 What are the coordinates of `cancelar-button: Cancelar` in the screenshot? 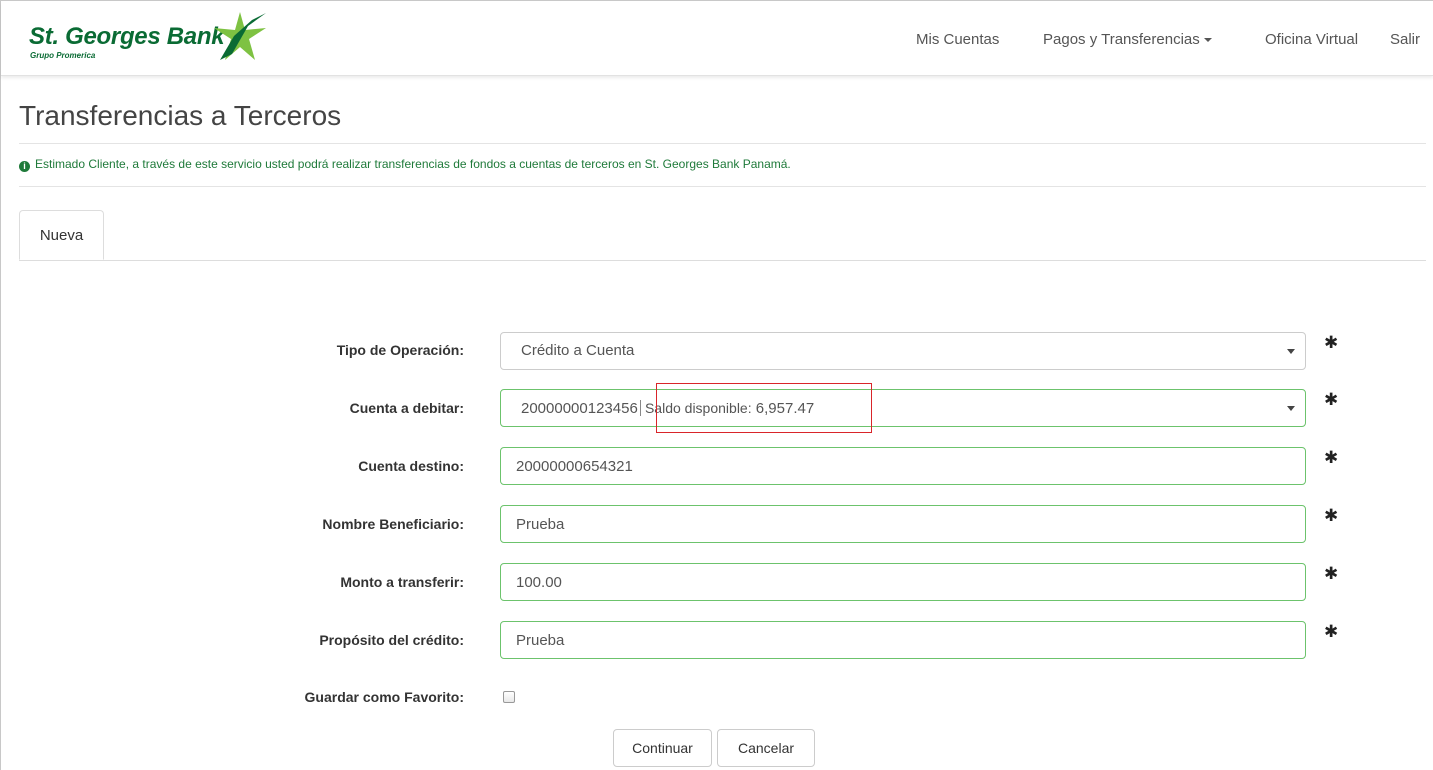 It's located at (766, 748).